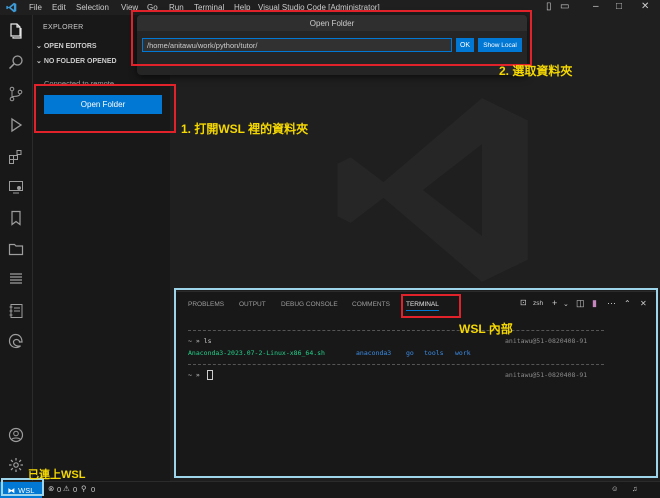 The image size is (660, 498). Describe the element at coordinates (16, 341) in the screenshot. I see `edge-icon` at that location.